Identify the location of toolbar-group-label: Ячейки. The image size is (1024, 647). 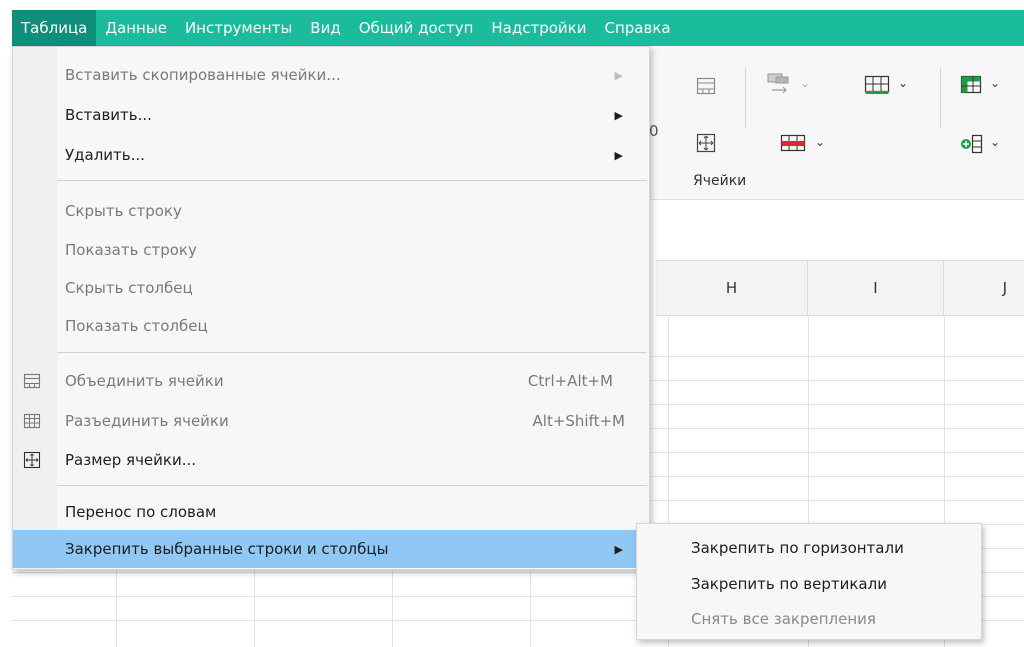
(720, 181).